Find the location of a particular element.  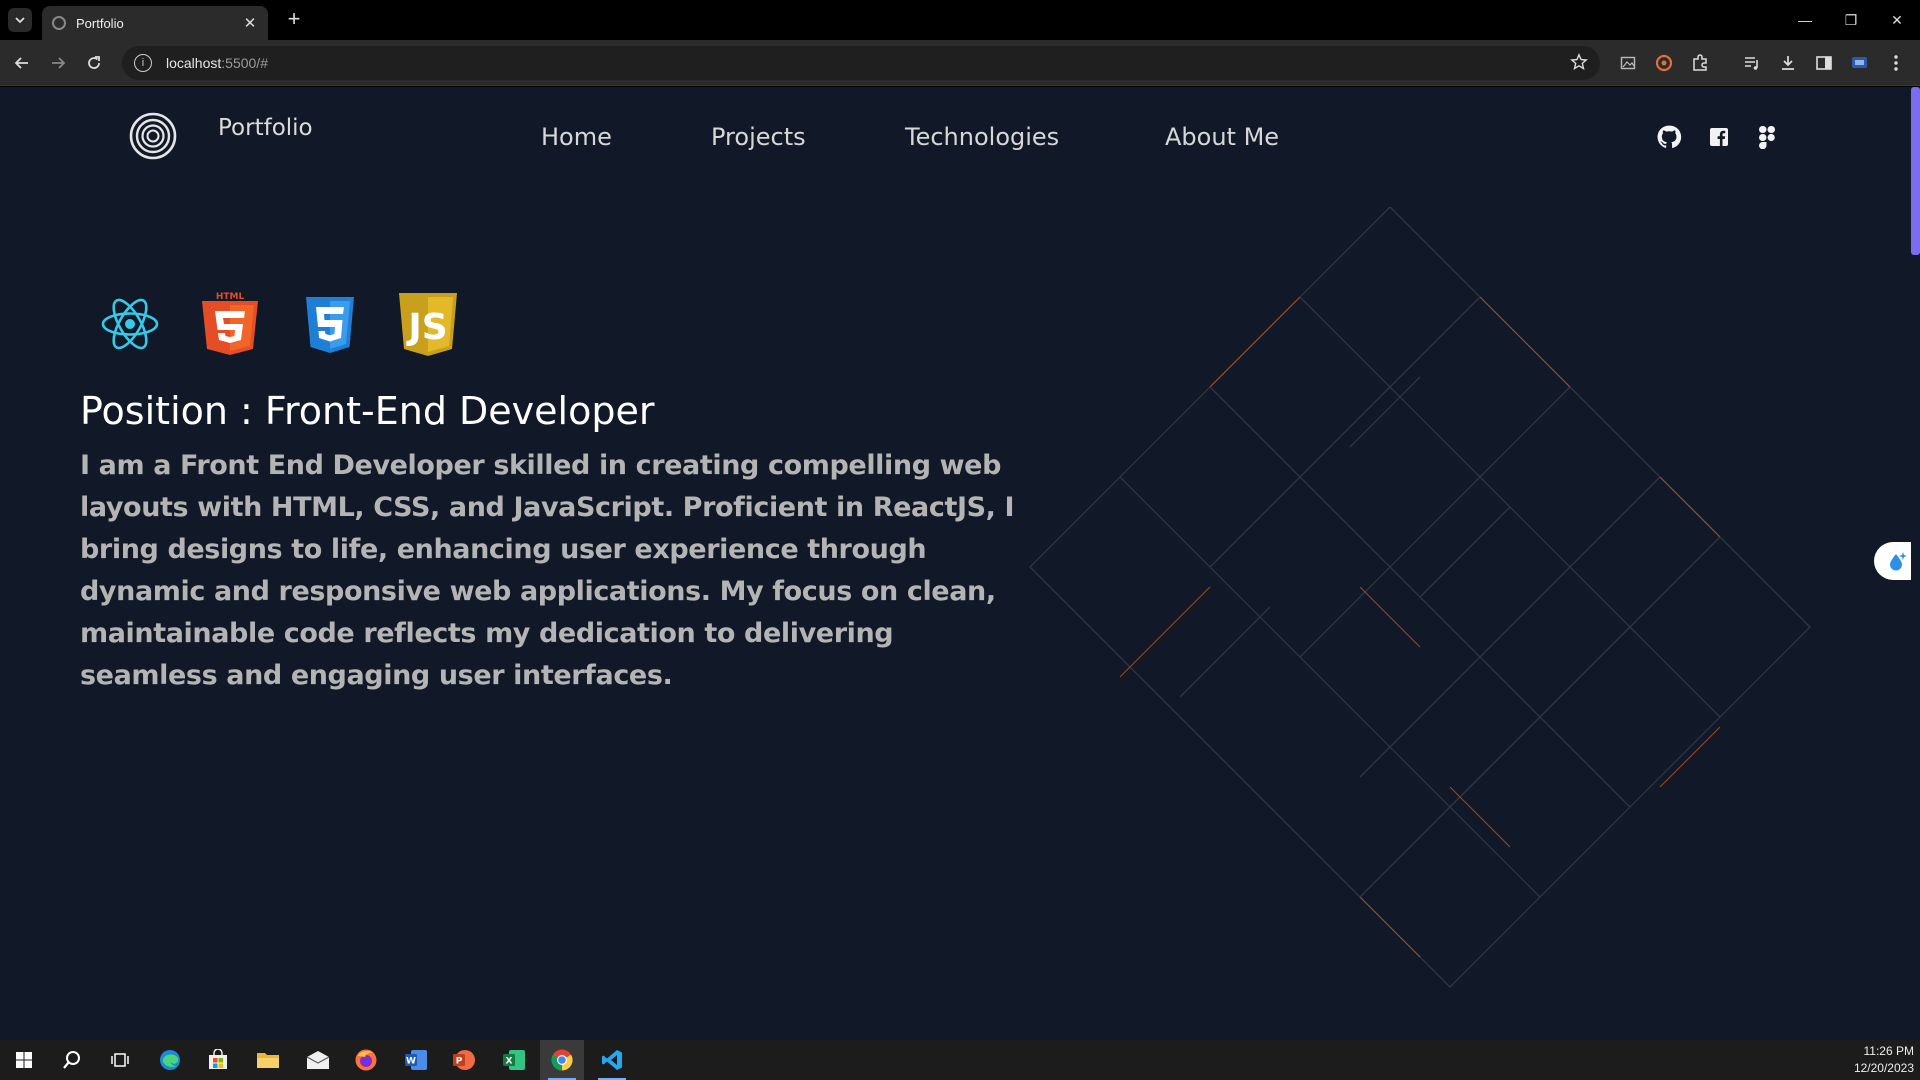

browser-tab: Portfolio ✕ is located at coordinates (155, 23).